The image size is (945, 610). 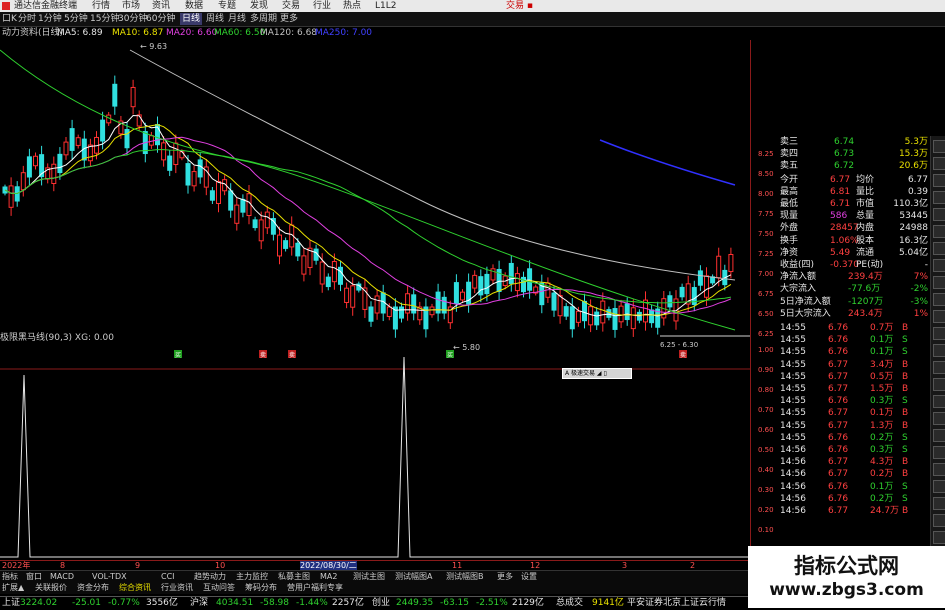 I want to click on extension-tab: 资金分布, so click(x=93, y=588).